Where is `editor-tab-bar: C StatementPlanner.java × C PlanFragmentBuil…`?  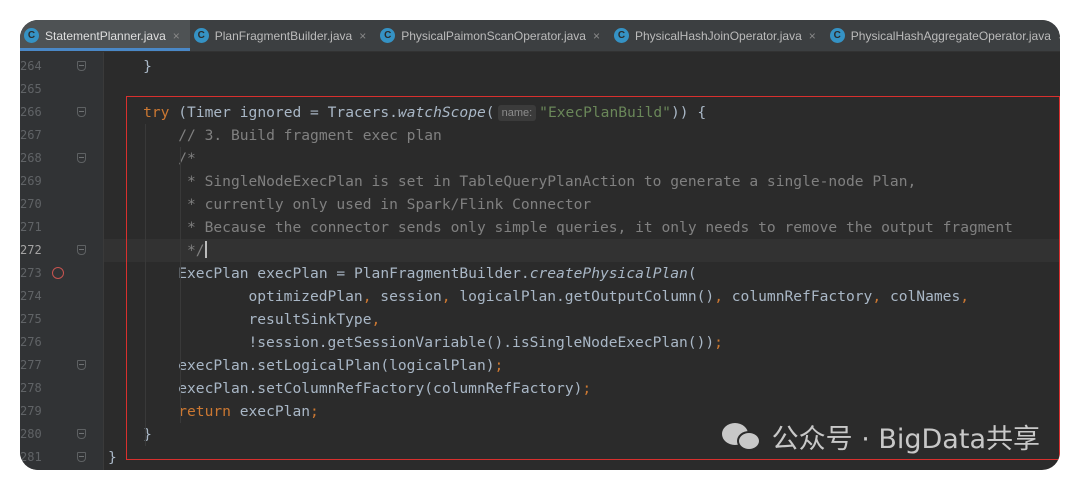
editor-tab-bar: C StatementPlanner.java × C PlanFragmentBuil… is located at coordinates (540, 36).